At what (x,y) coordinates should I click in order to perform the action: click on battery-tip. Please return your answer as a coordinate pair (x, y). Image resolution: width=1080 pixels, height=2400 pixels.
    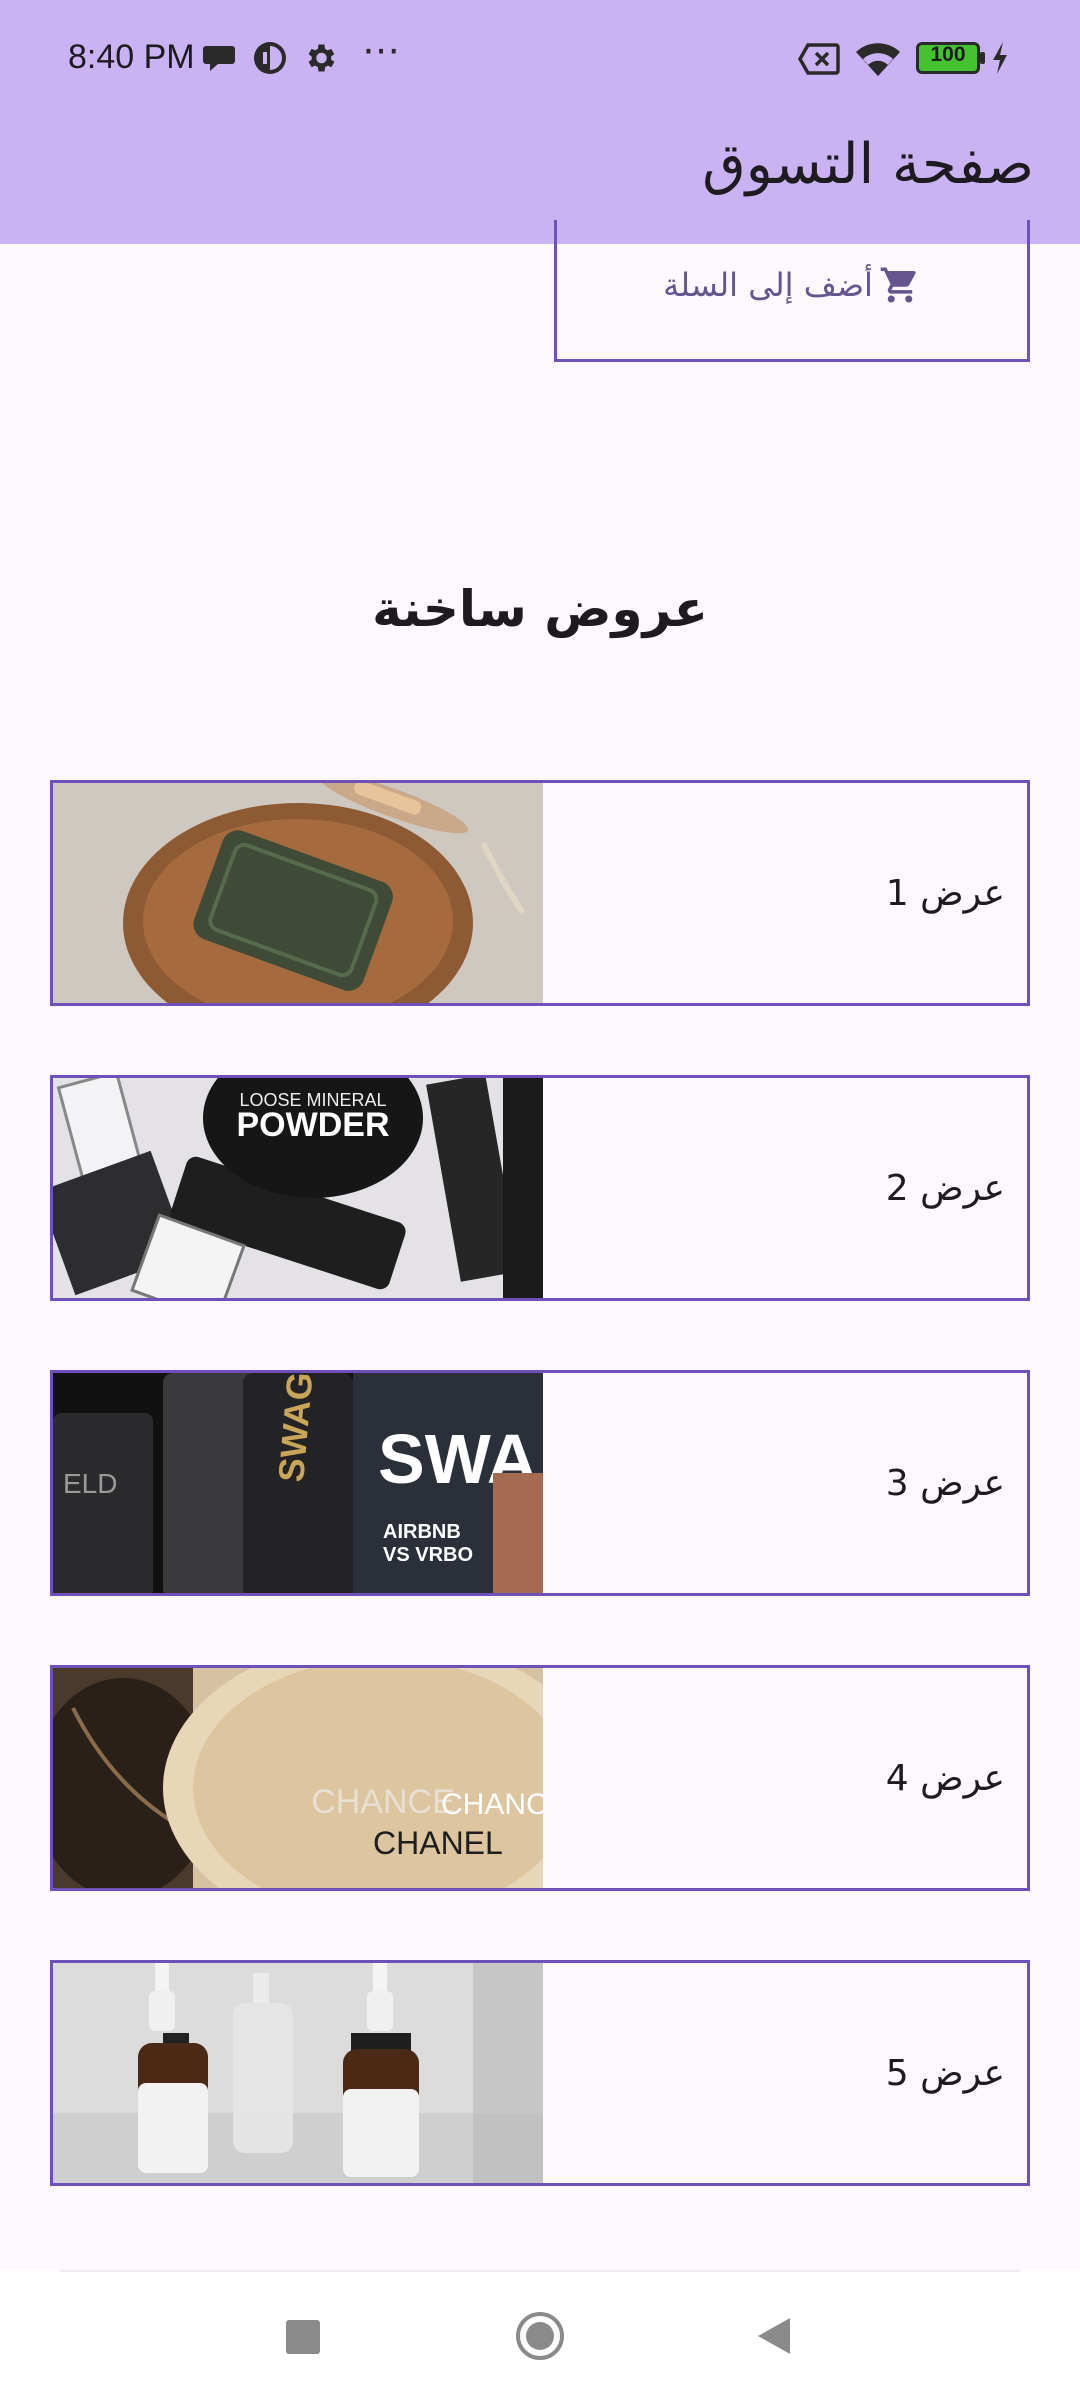
    Looking at the image, I should click on (982, 58).